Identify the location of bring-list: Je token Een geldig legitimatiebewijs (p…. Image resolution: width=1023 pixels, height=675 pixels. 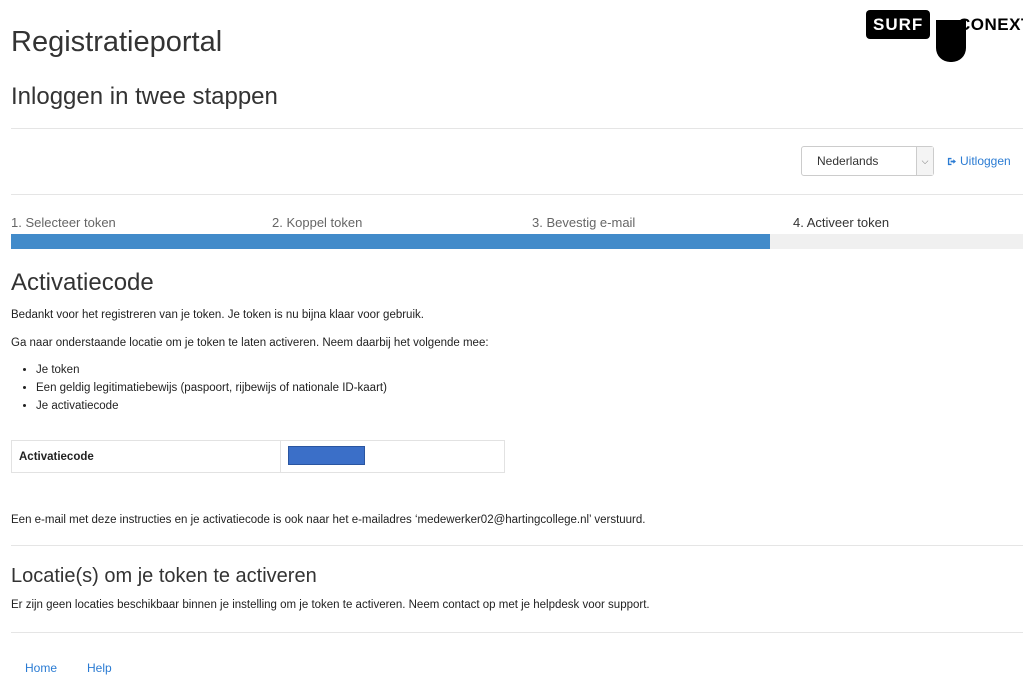
(204, 388).